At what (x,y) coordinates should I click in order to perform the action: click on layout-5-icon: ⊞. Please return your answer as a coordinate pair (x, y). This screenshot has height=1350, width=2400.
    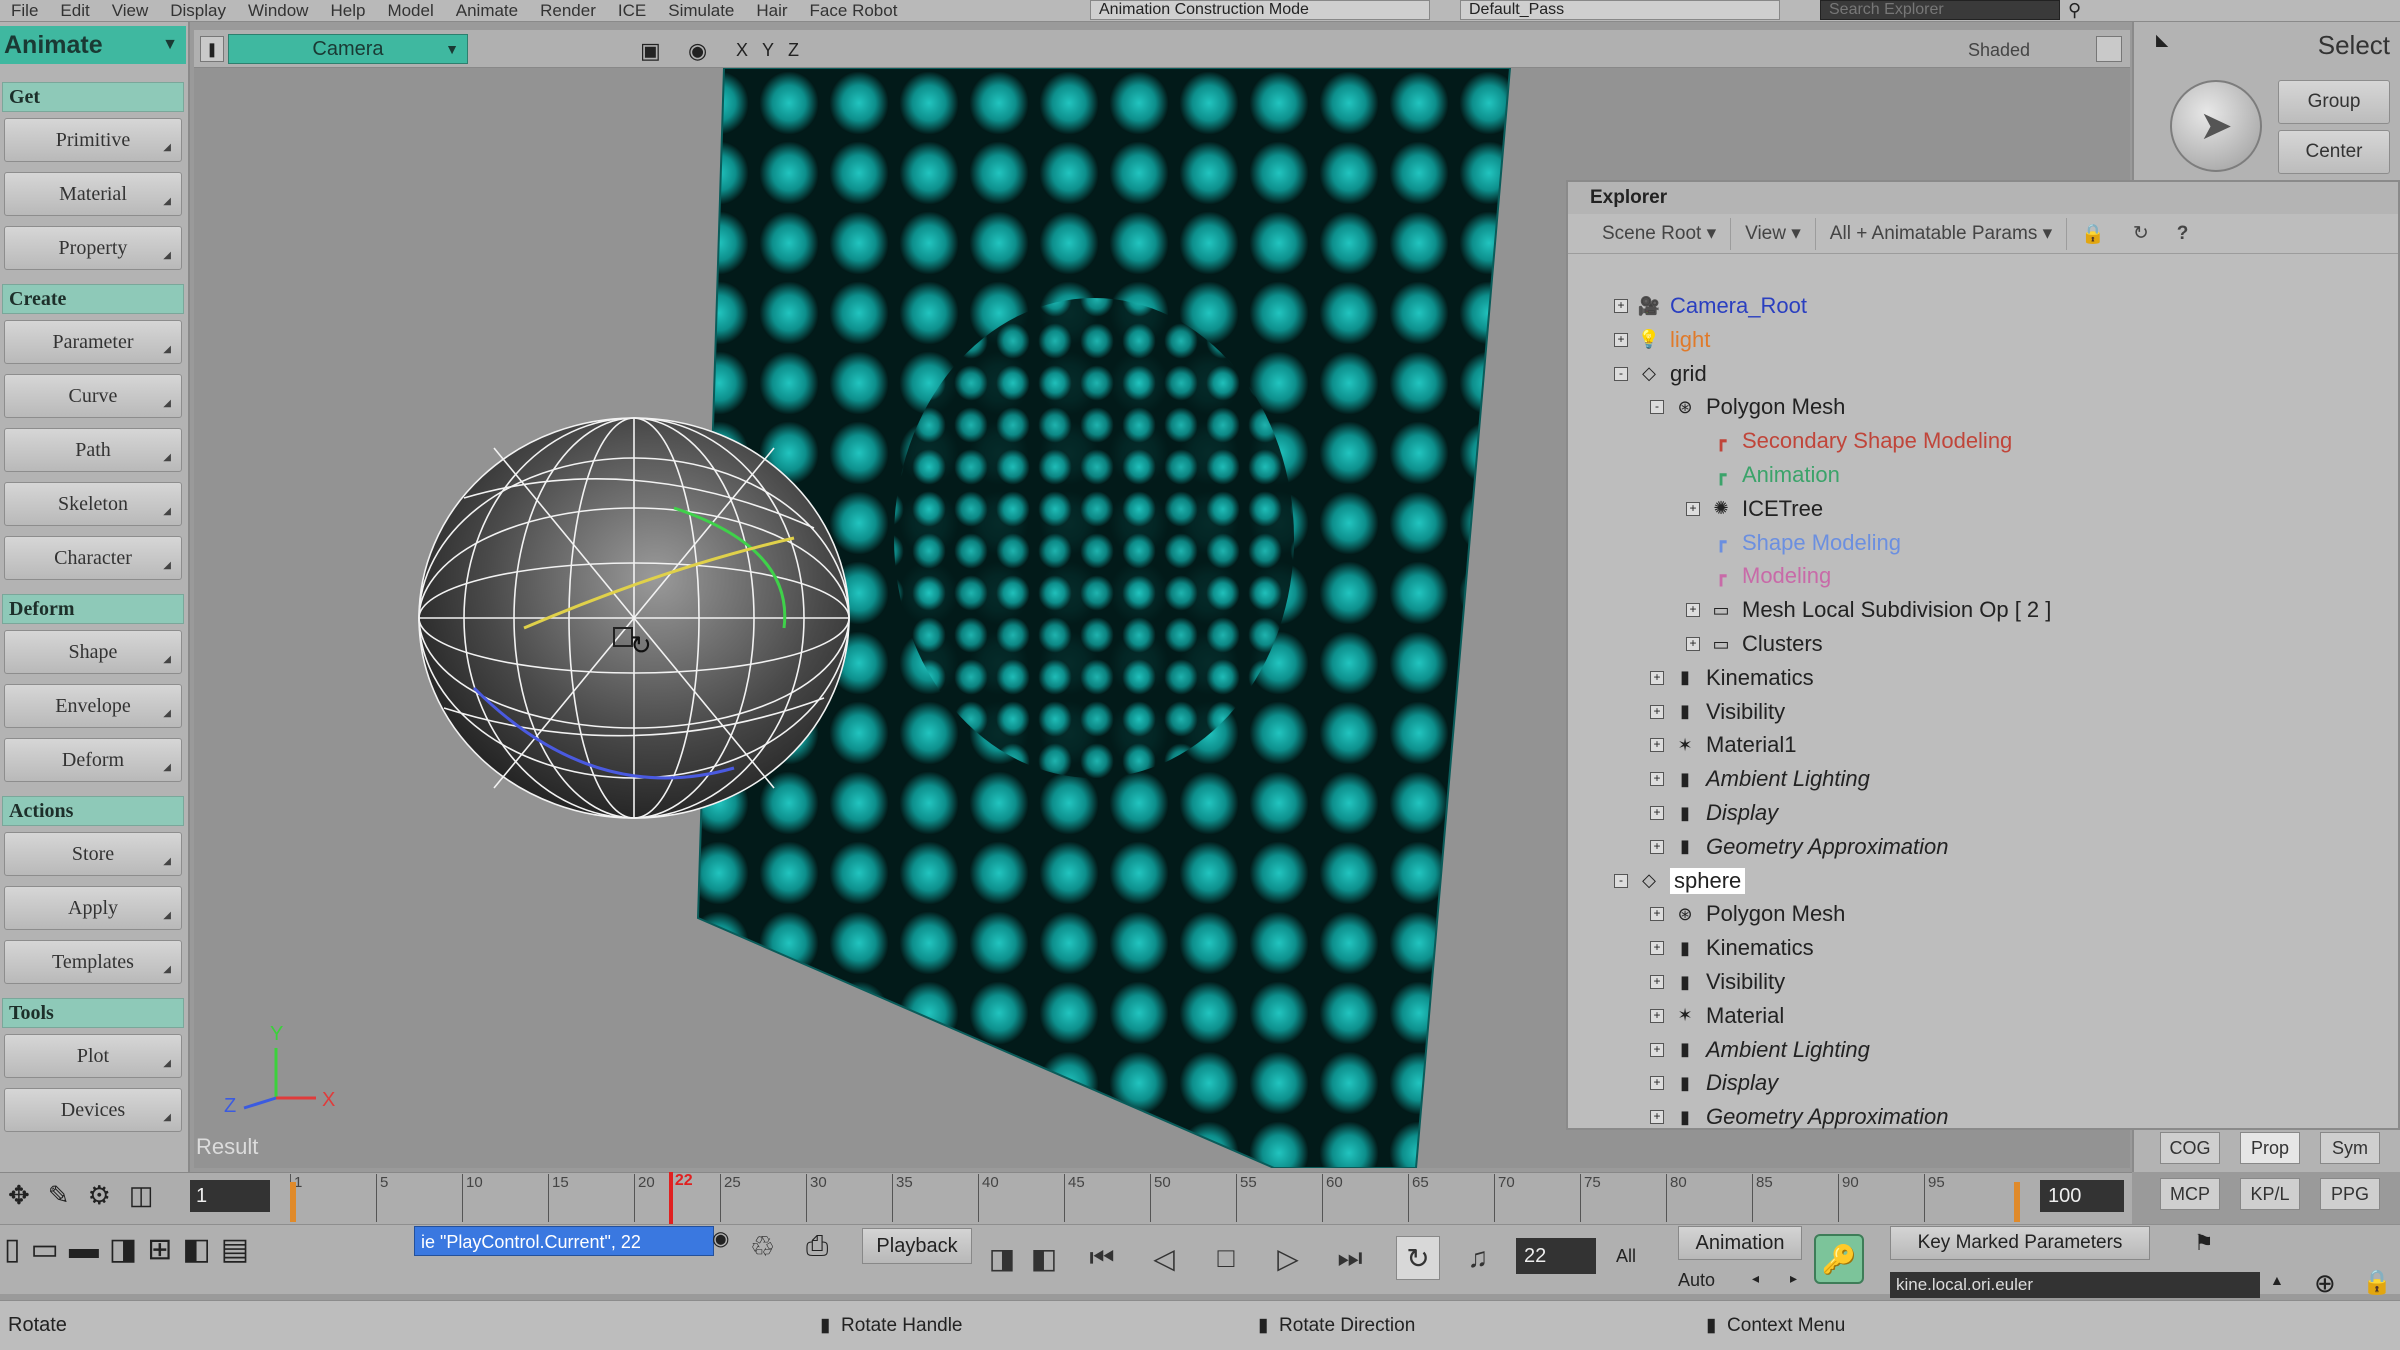
    Looking at the image, I should click on (159, 1249).